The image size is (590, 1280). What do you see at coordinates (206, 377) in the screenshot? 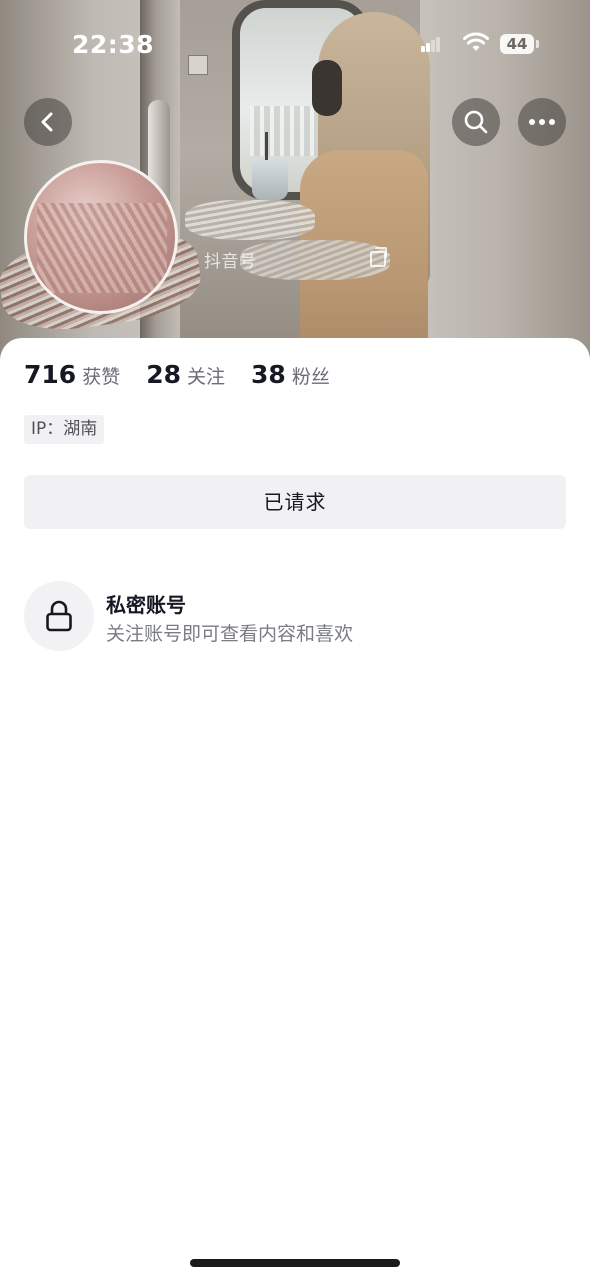
I see `stat-label: 关注` at bounding box center [206, 377].